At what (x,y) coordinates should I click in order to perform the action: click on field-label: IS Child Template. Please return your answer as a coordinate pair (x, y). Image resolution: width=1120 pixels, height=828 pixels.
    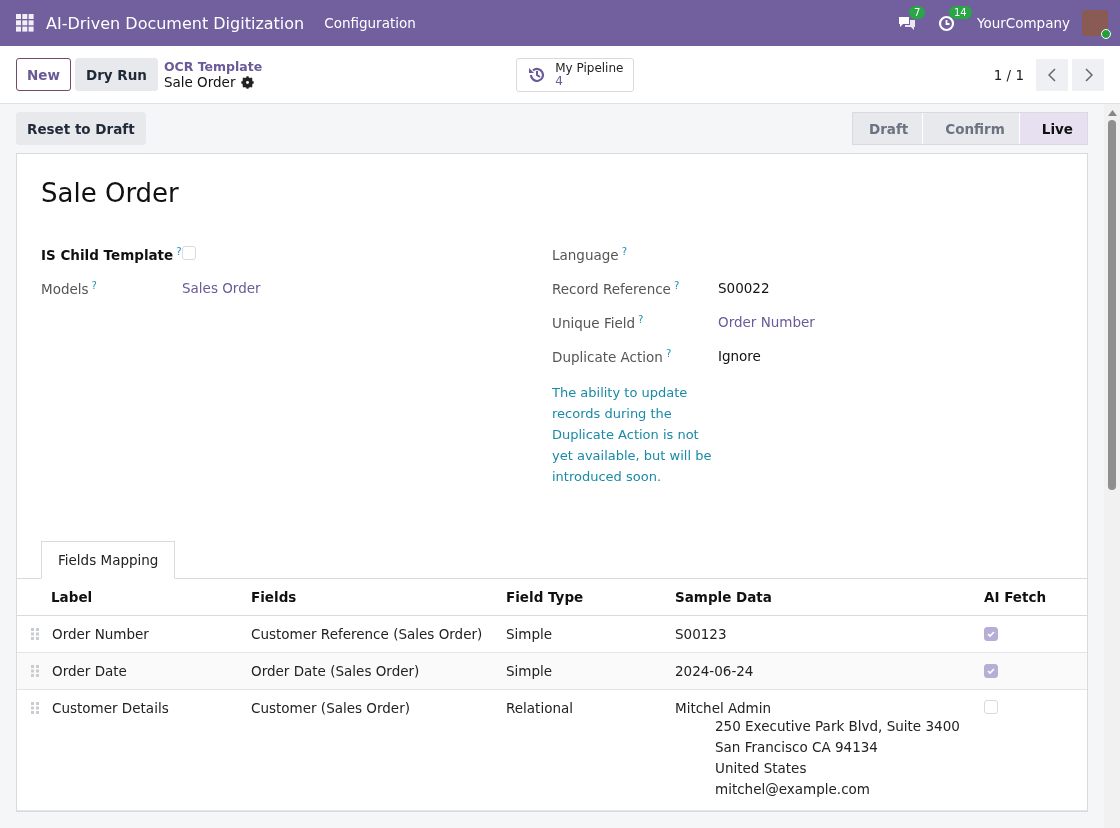
    Looking at the image, I should click on (107, 255).